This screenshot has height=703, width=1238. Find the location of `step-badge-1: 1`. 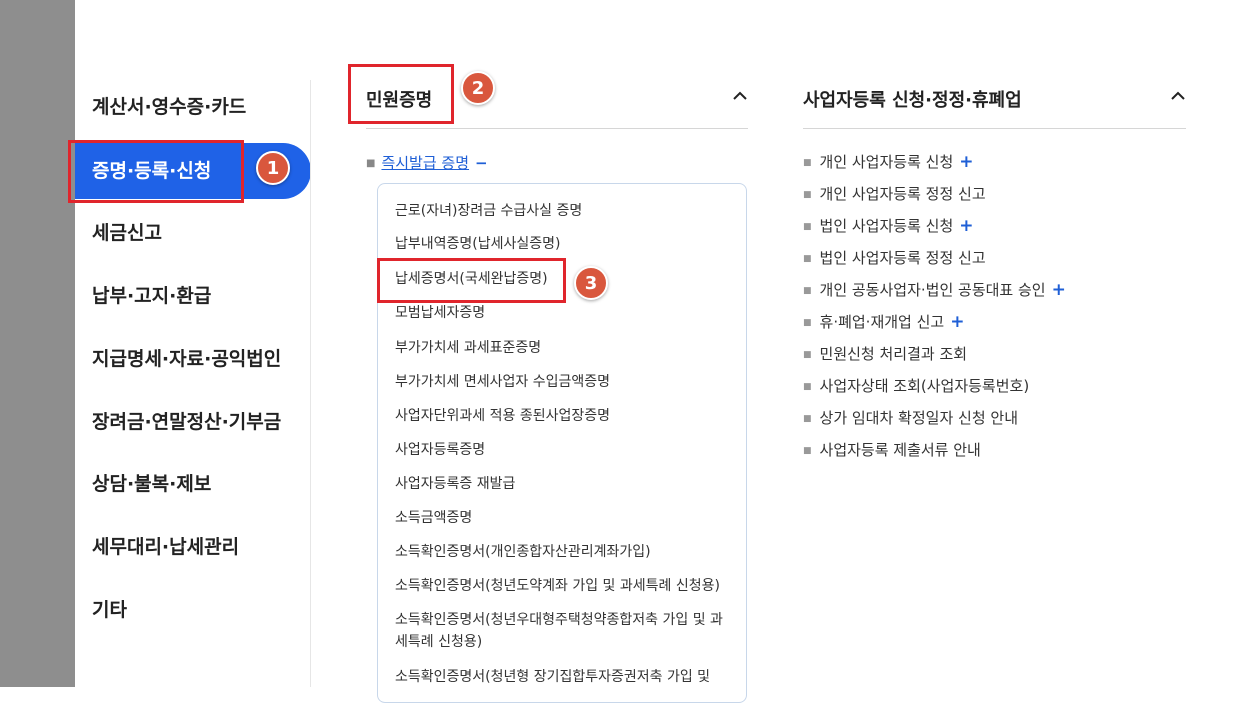

step-badge-1: 1 is located at coordinates (273, 168).